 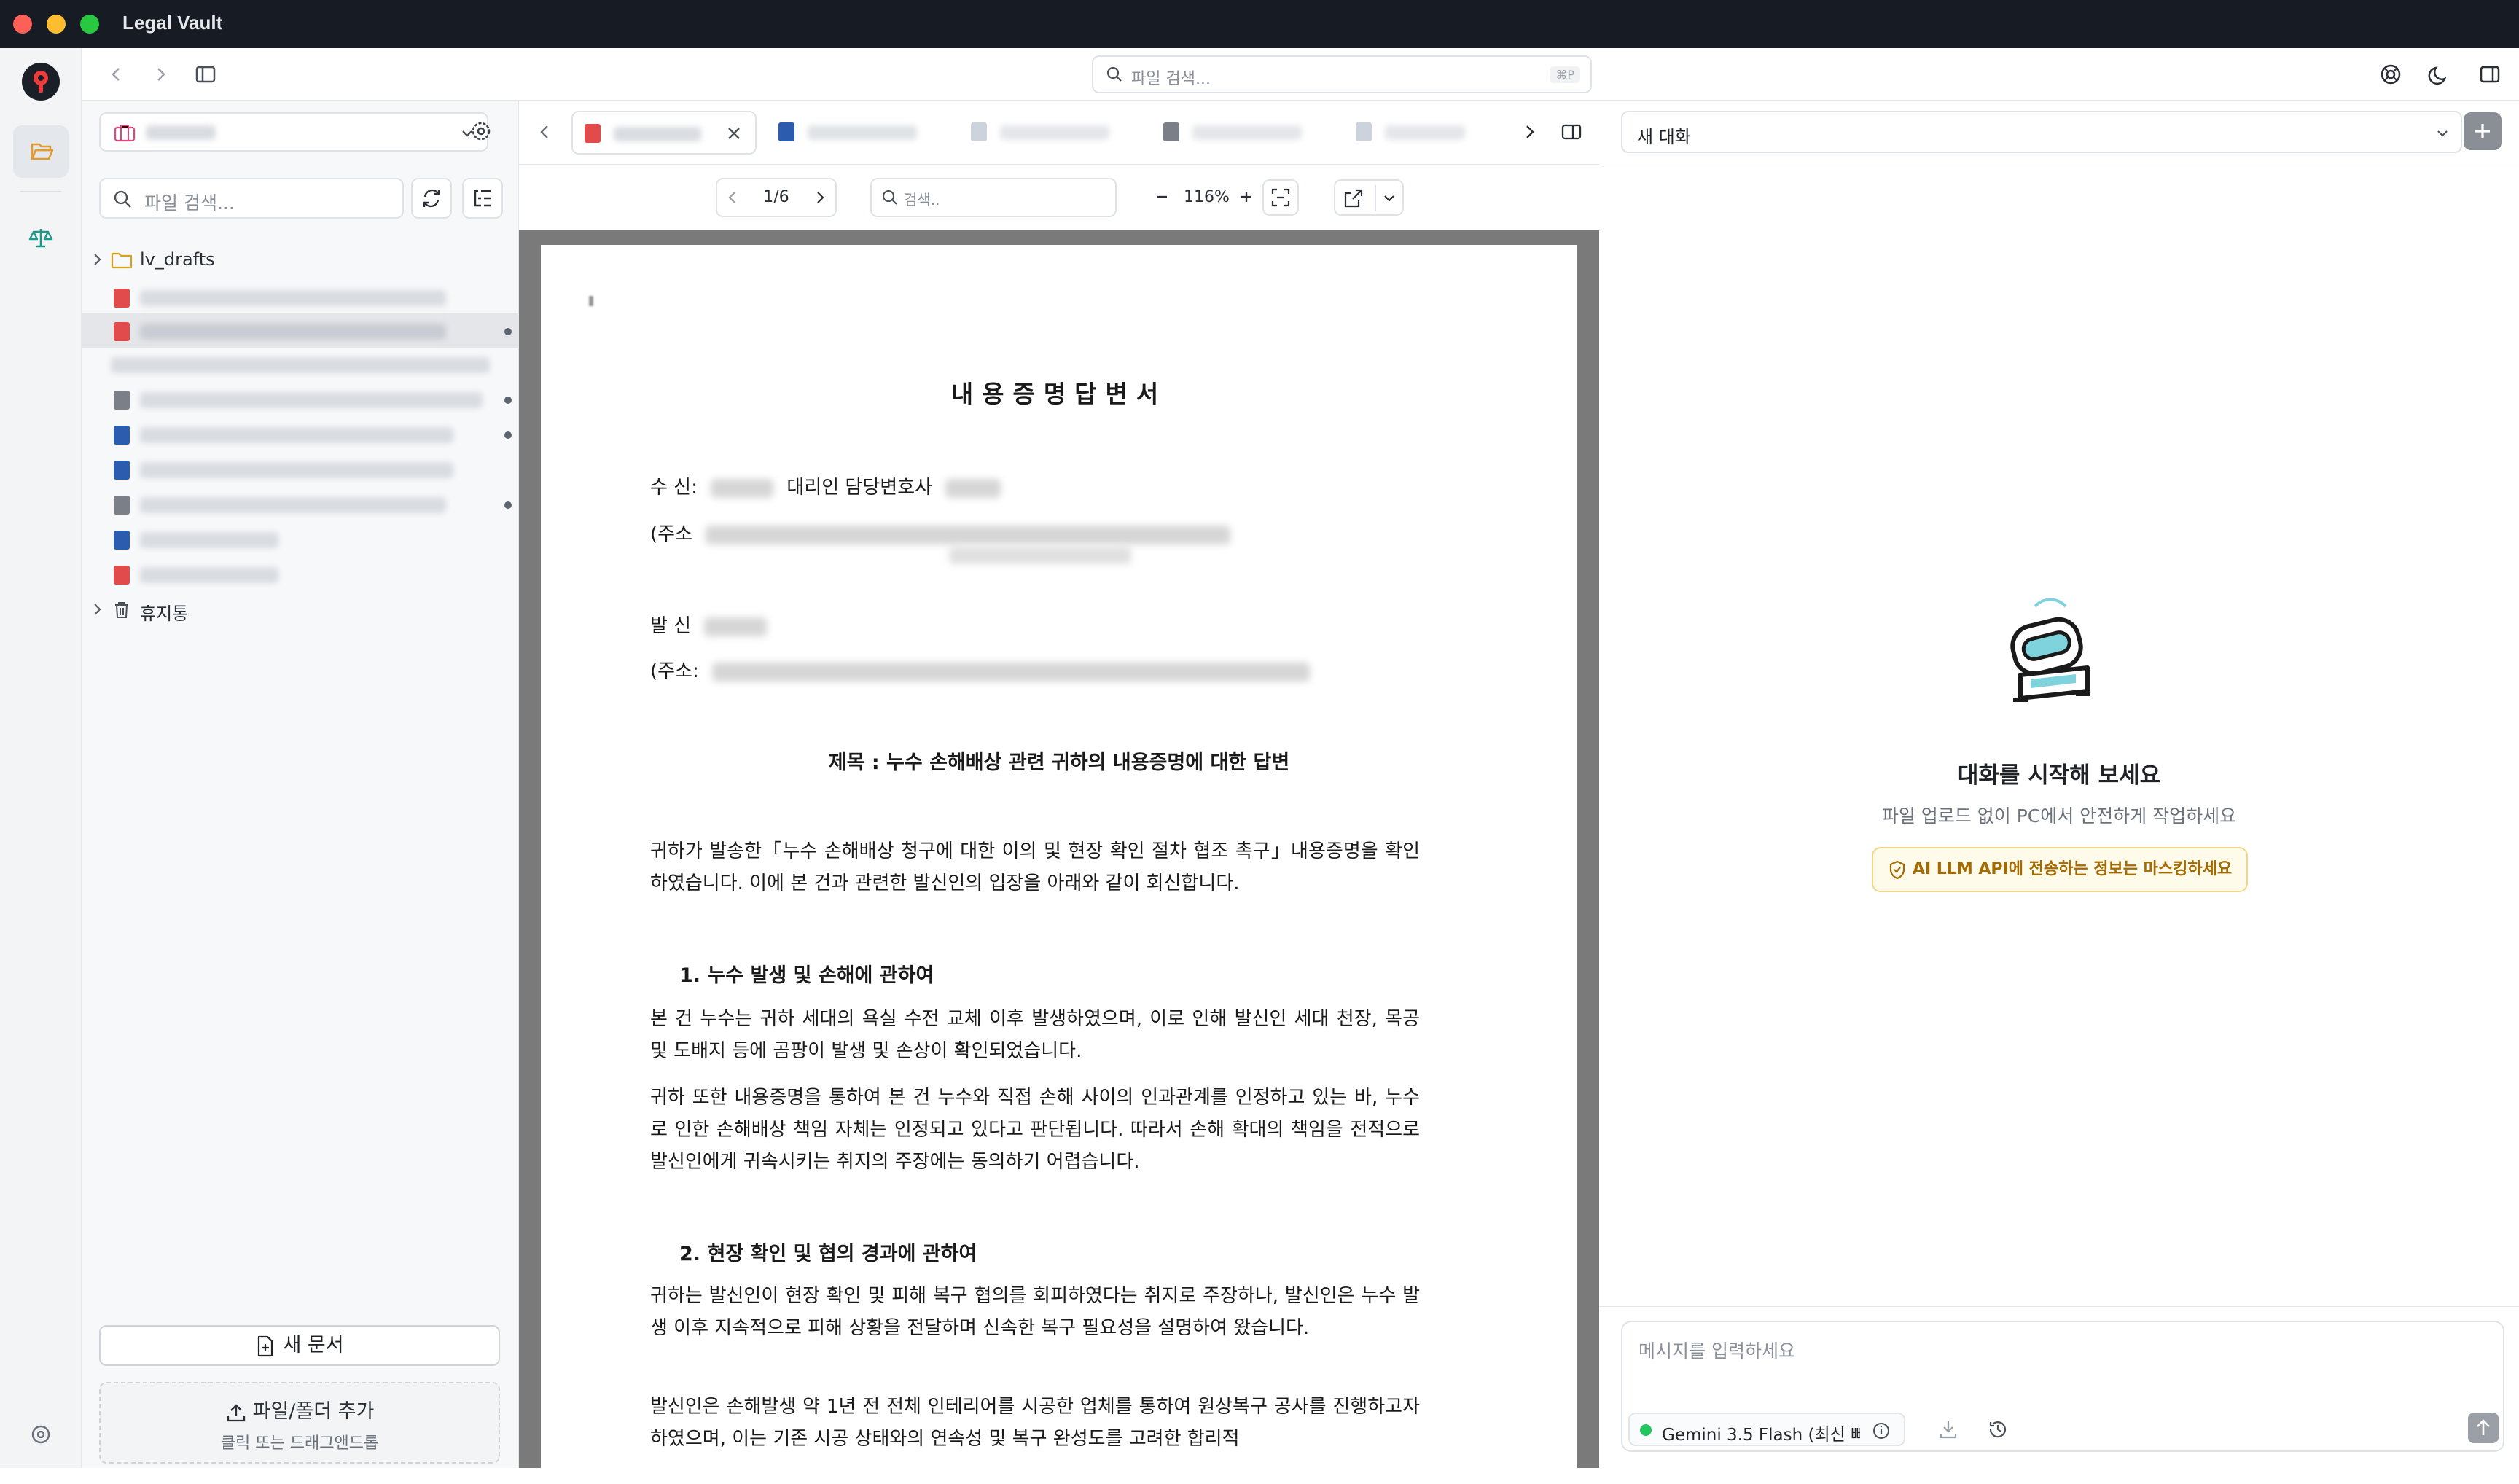 What do you see at coordinates (293, 132) in the screenshot?
I see `workspace-select` at bounding box center [293, 132].